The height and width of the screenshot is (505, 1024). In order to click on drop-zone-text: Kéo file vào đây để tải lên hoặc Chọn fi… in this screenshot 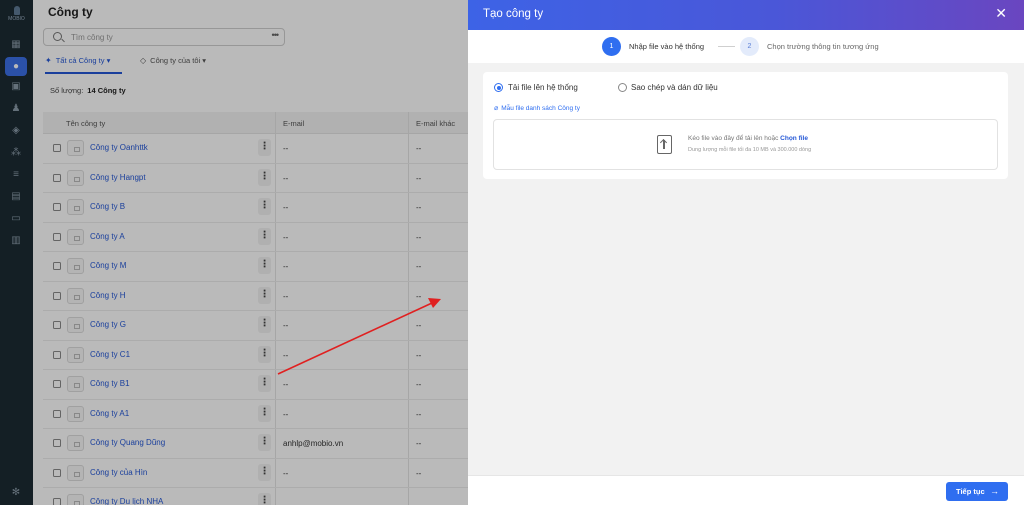, I will do `click(748, 138)`.